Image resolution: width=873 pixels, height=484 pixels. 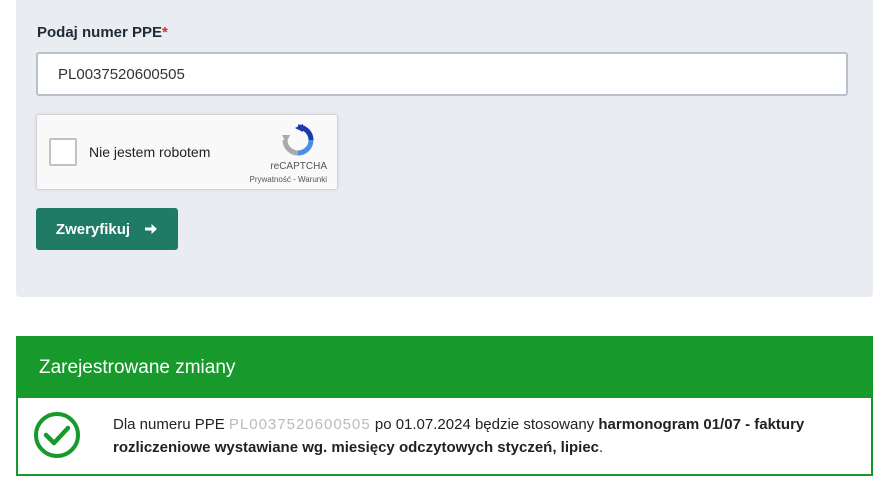 I want to click on verify-button: Zweryfikuj, so click(x=107, y=229).